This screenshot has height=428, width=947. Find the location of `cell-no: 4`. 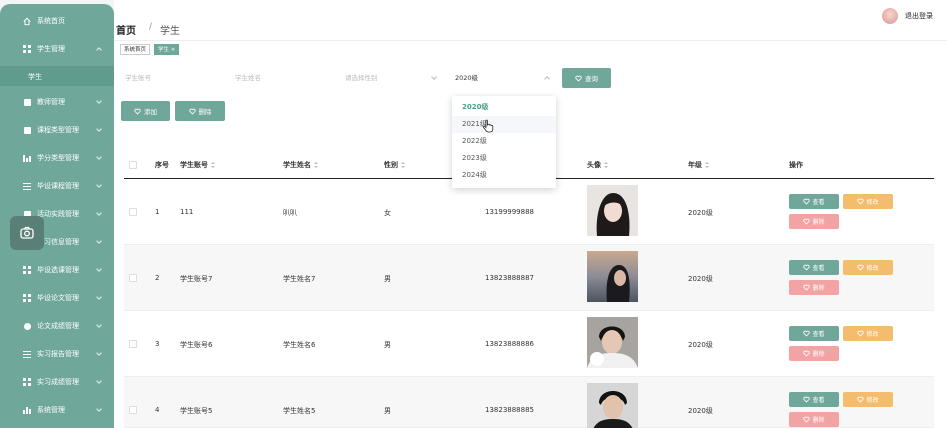

cell-no: 4 is located at coordinates (157, 410).